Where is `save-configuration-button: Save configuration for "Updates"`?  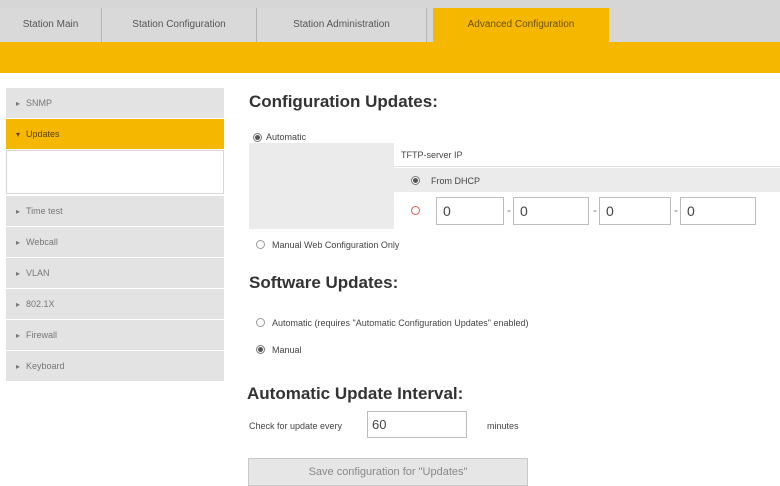 save-configuration-button: Save configuration for "Updates" is located at coordinates (388, 472).